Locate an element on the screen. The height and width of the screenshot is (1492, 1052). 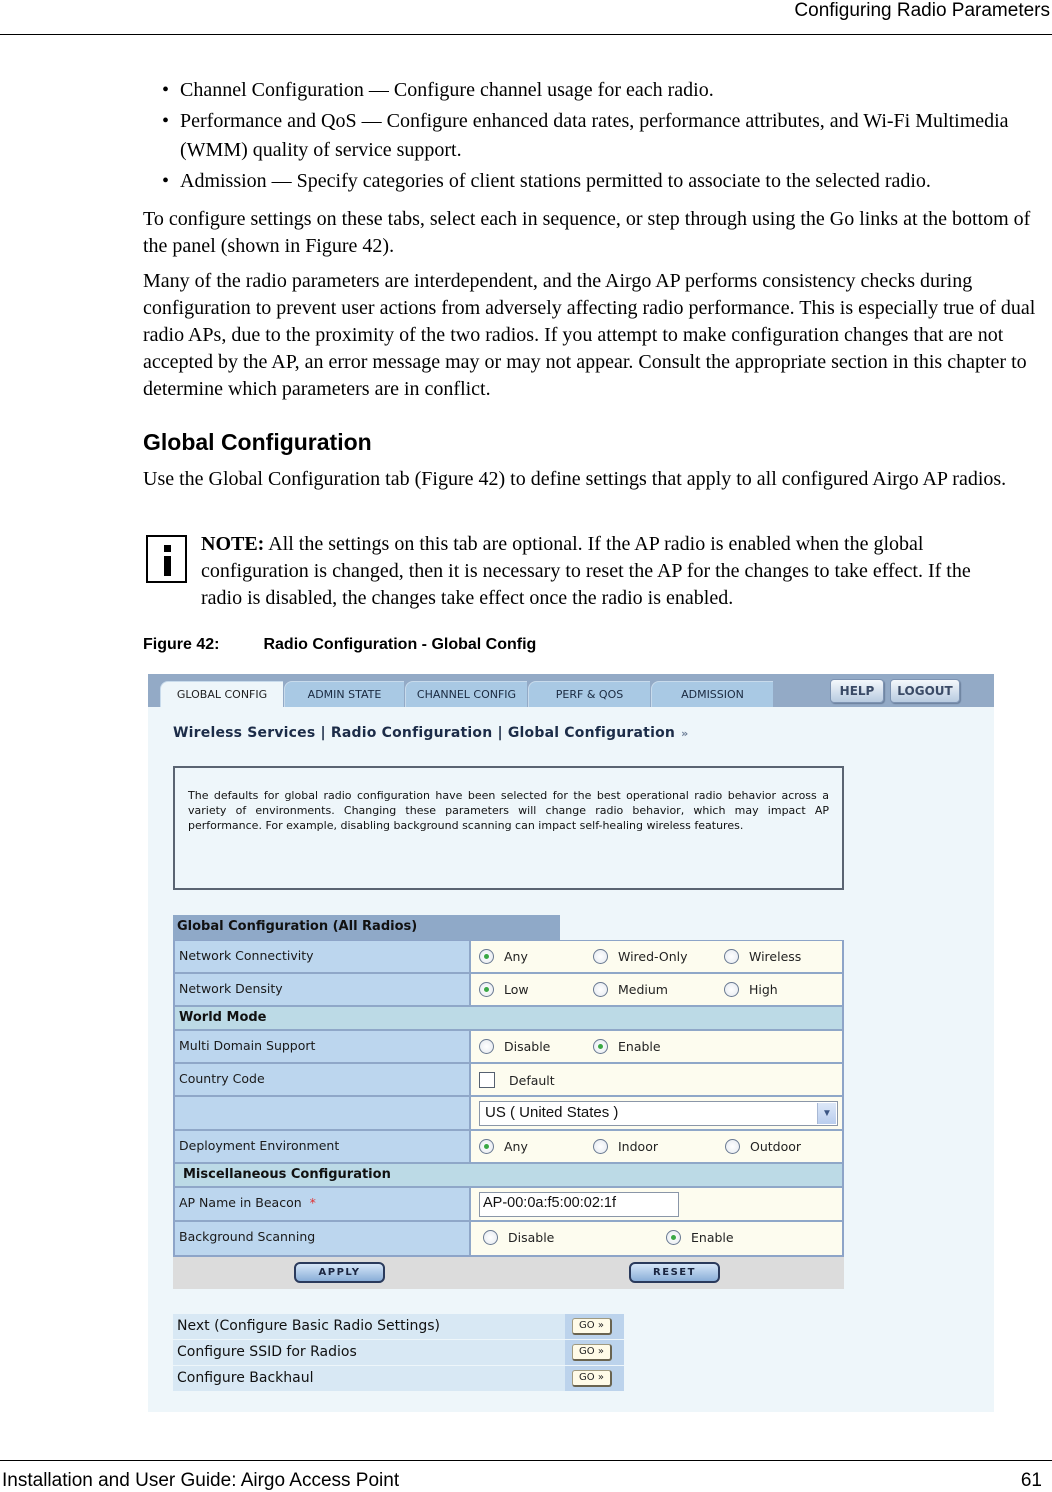
radio-connectivity-wireless: Wireless is located at coordinates (762, 956).